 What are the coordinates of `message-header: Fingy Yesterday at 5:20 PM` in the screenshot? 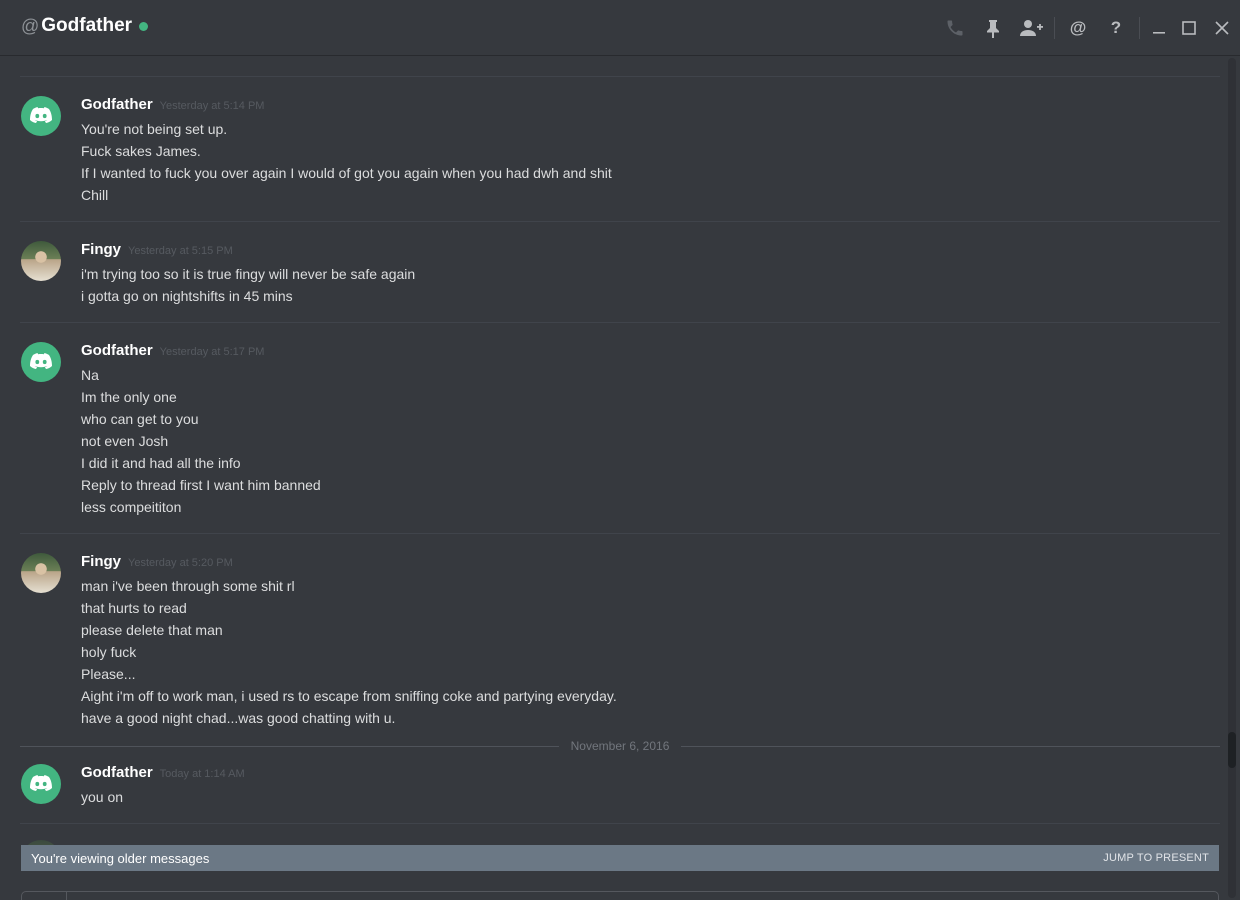 It's located at (157, 561).